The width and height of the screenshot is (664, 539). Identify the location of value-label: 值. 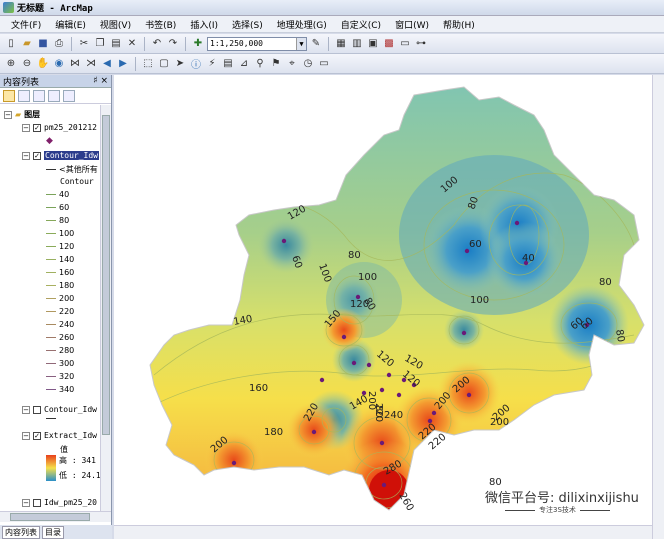
(64, 449).